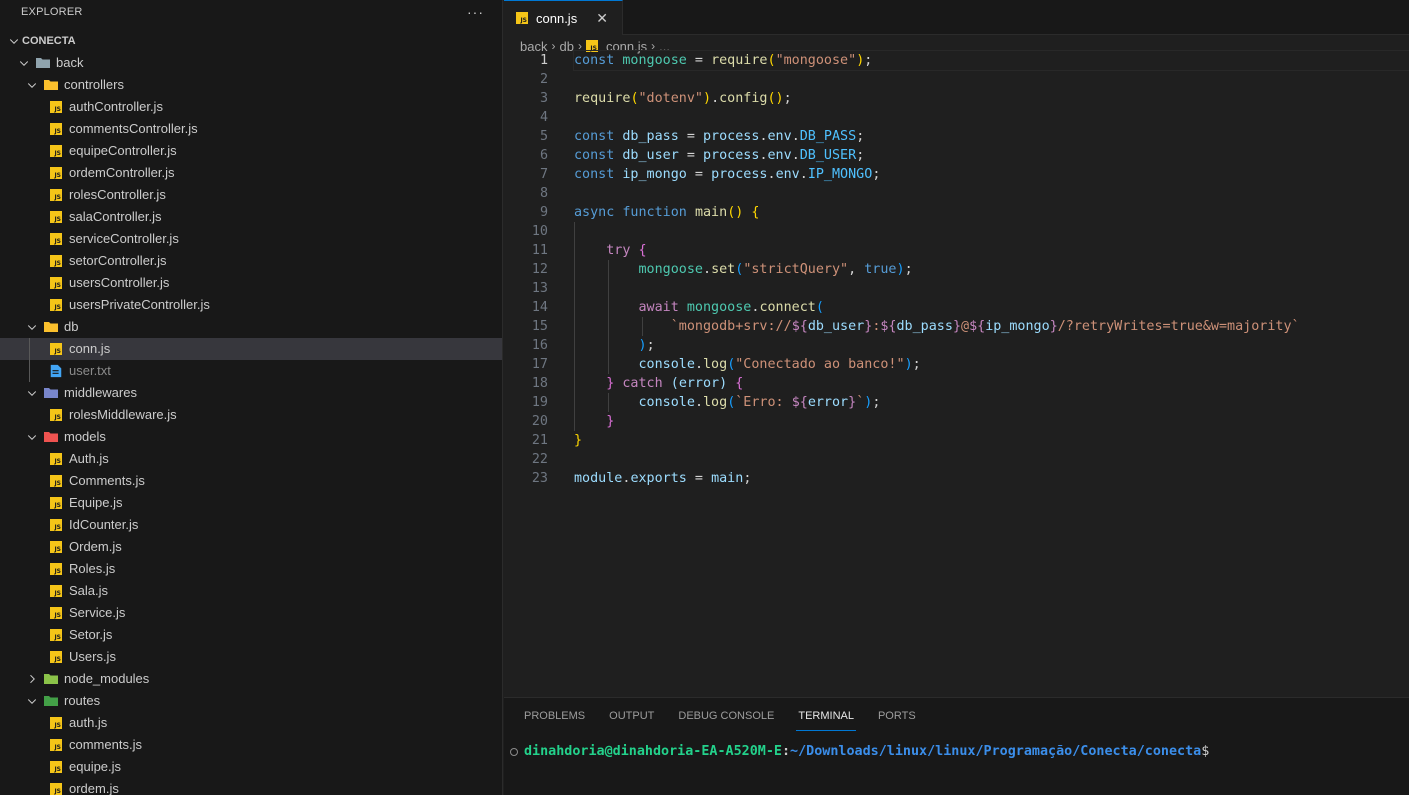 The height and width of the screenshot is (795, 1409). What do you see at coordinates (70, 62) in the screenshot?
I see `tree-item-label: back` at bounding box center [70, 62].